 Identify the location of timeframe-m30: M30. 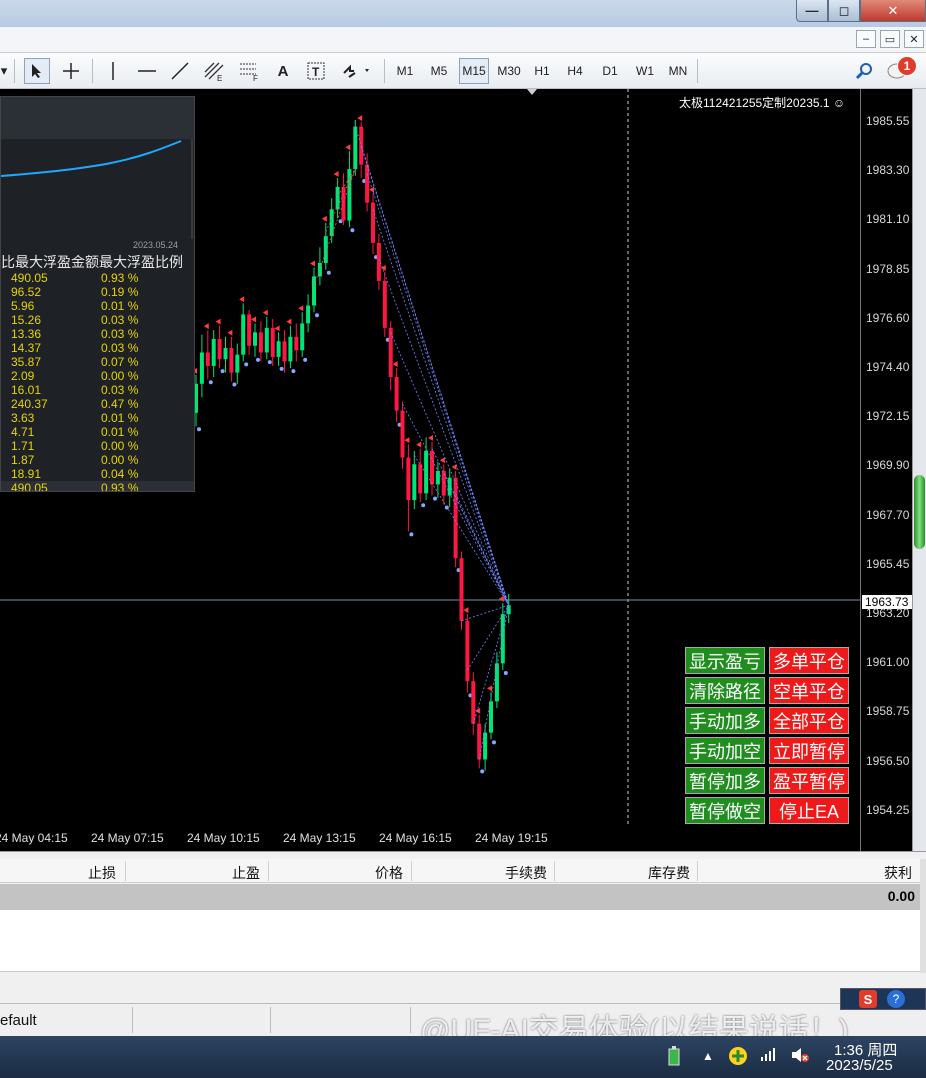
(509, 71).